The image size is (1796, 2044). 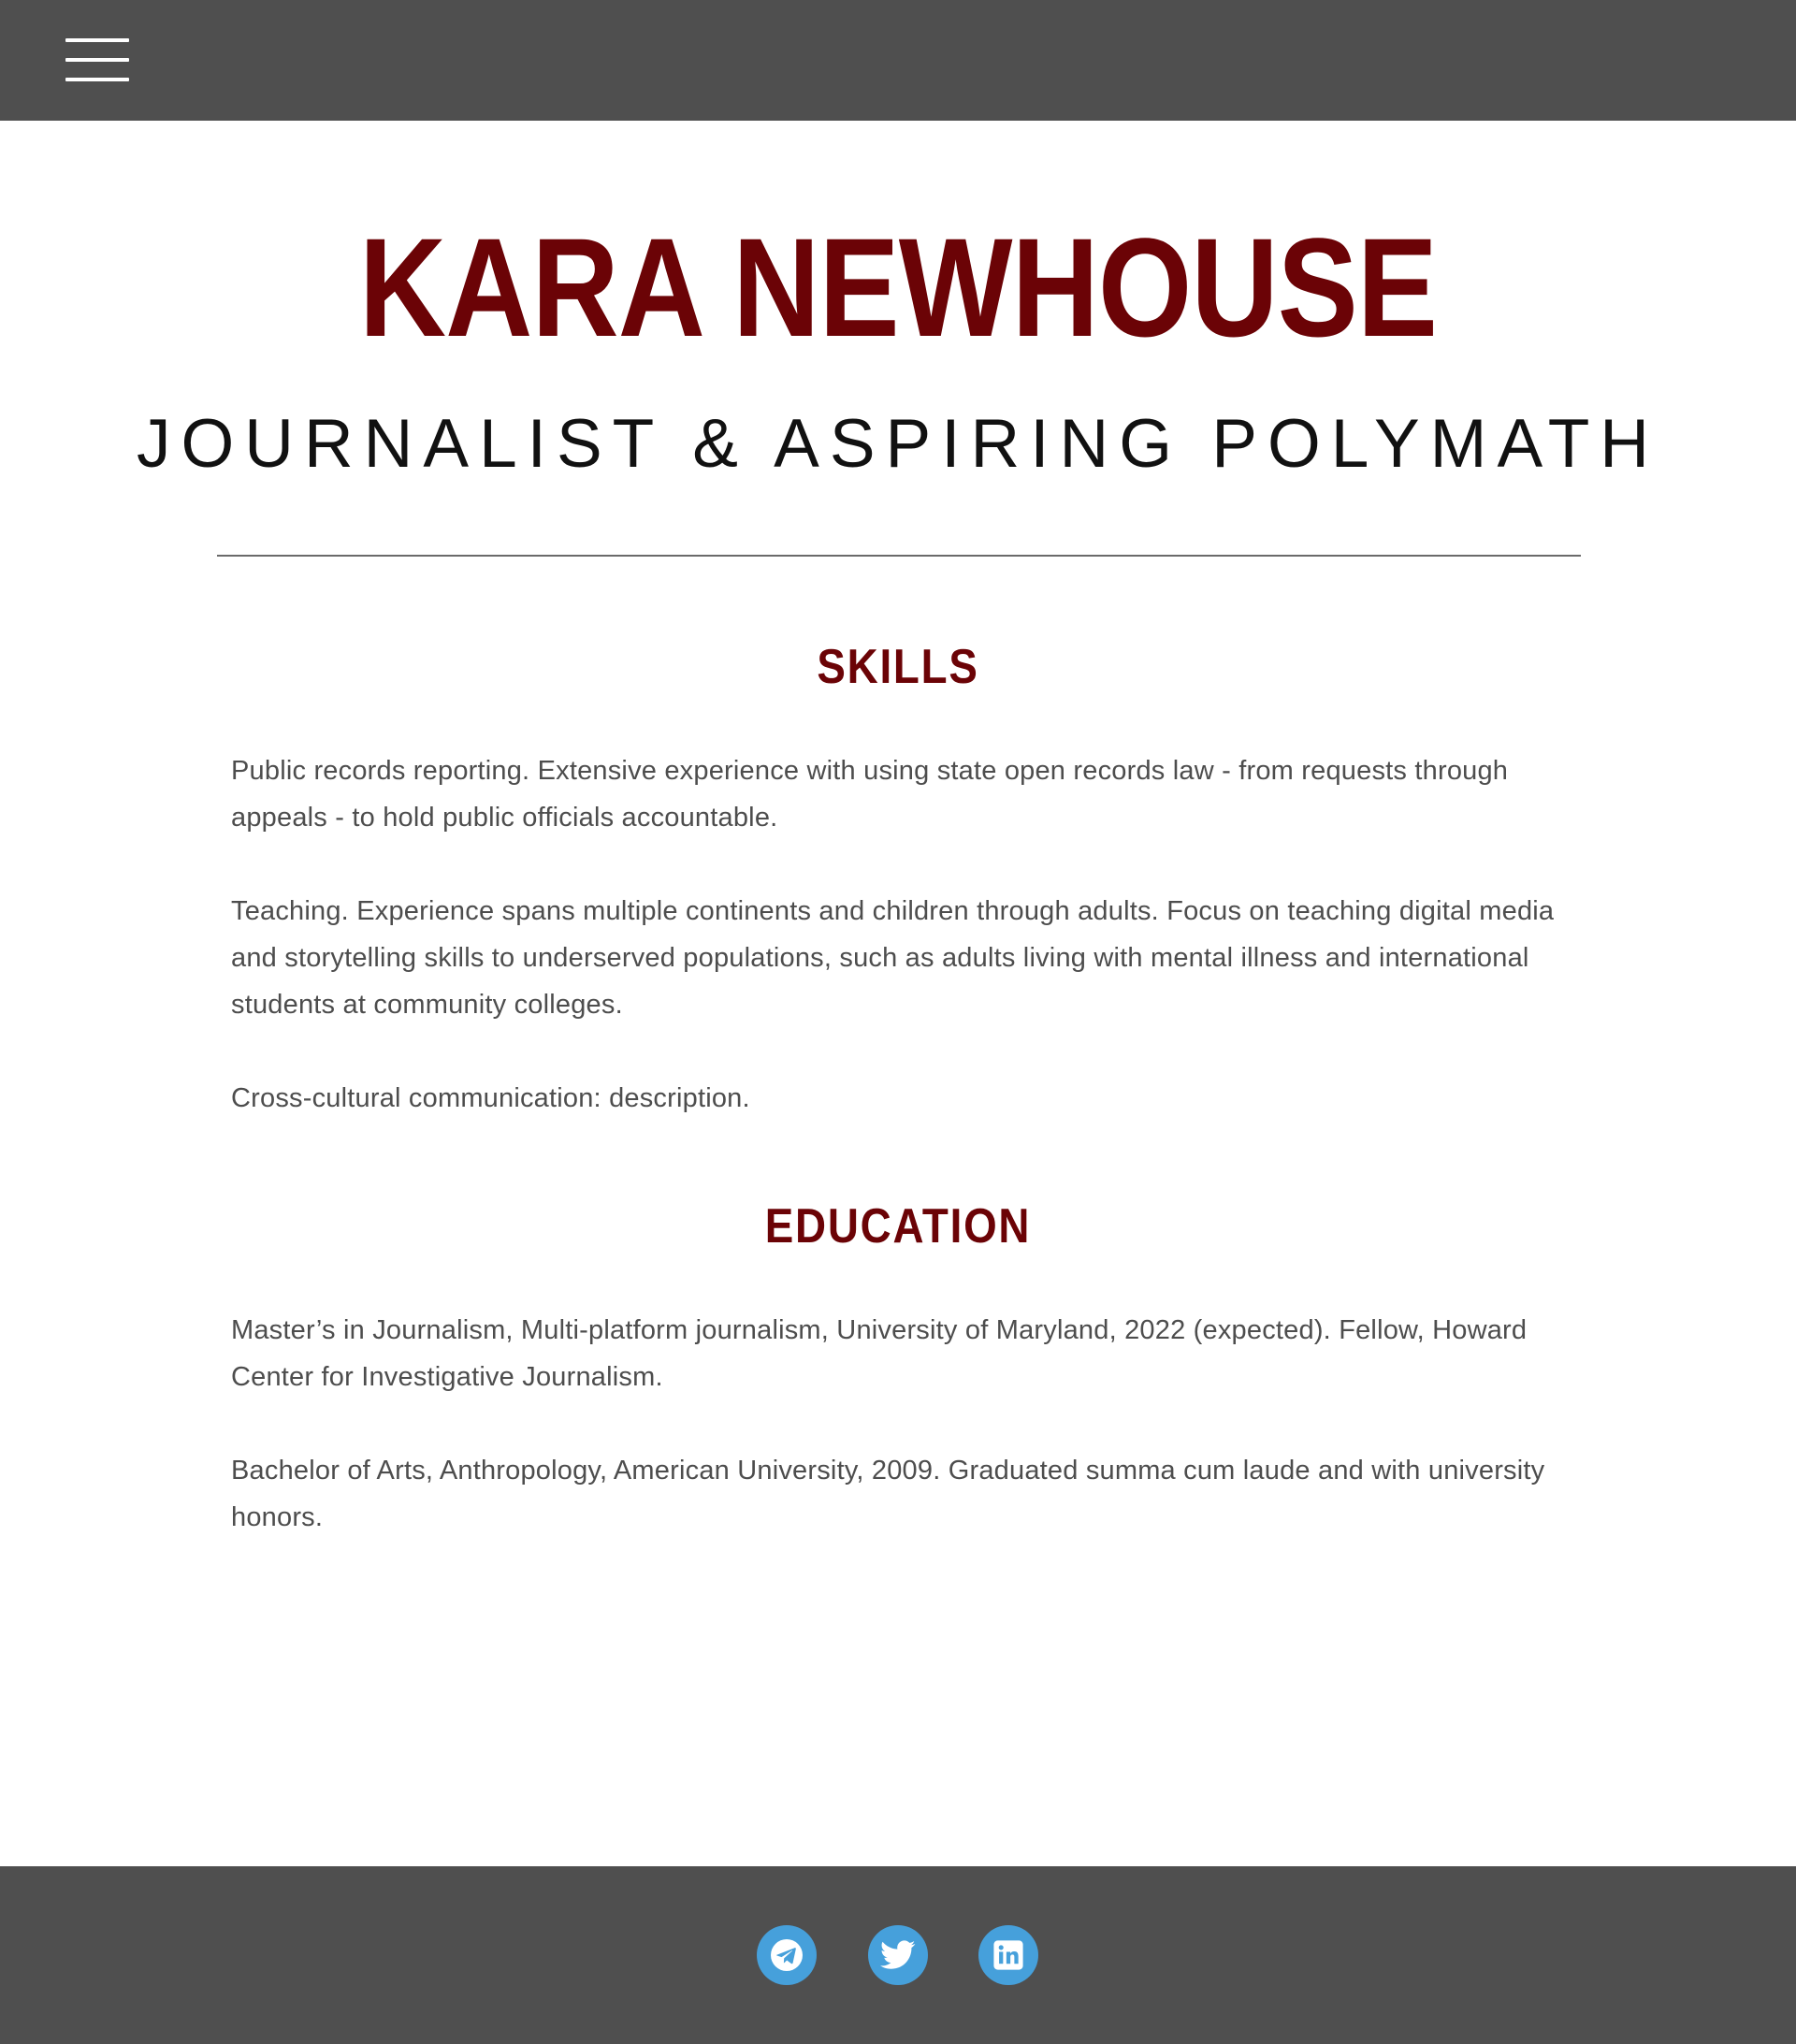 I want to click on top-bar, so click(x=898, y=60).